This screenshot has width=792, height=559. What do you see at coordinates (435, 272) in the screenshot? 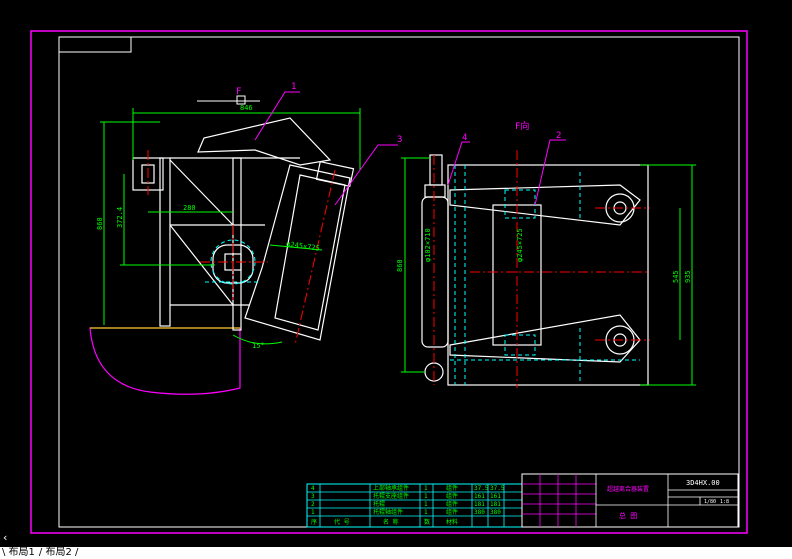
I see `pin-cylinder` at bounding box center [435, 272].